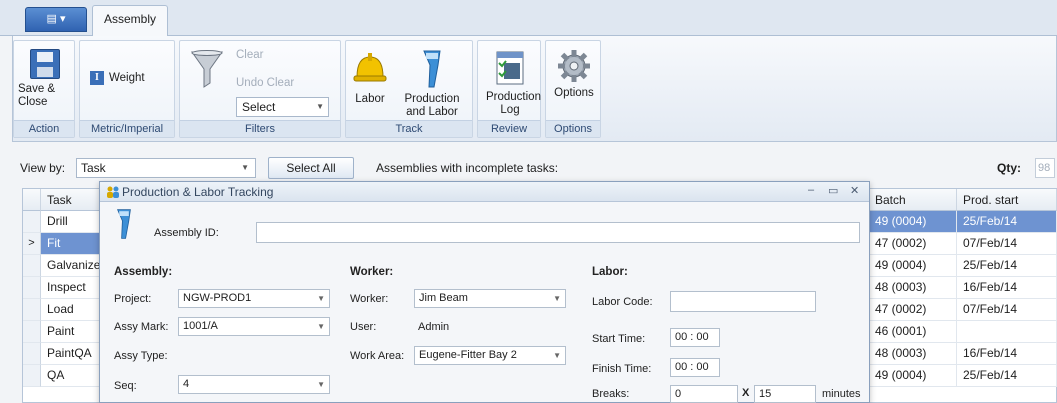 Image resolution: width=1057 pixels, height=403 pixels. I want to click on minutes-label: minutes, so click(841, 394).